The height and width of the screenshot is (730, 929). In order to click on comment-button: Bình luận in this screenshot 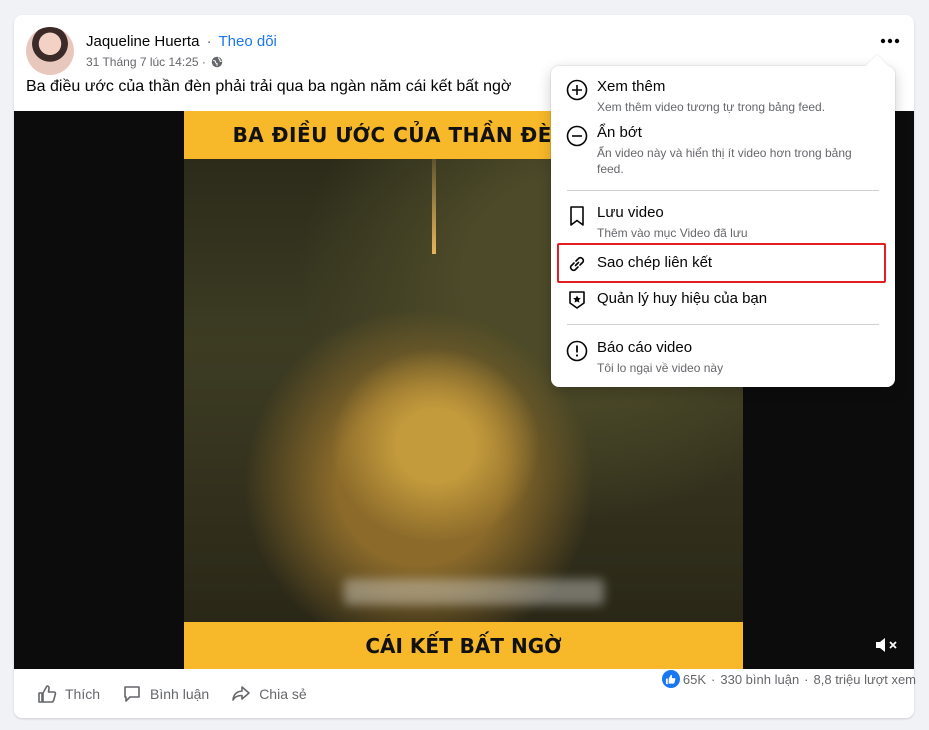, I will do `click(165, 694)`.